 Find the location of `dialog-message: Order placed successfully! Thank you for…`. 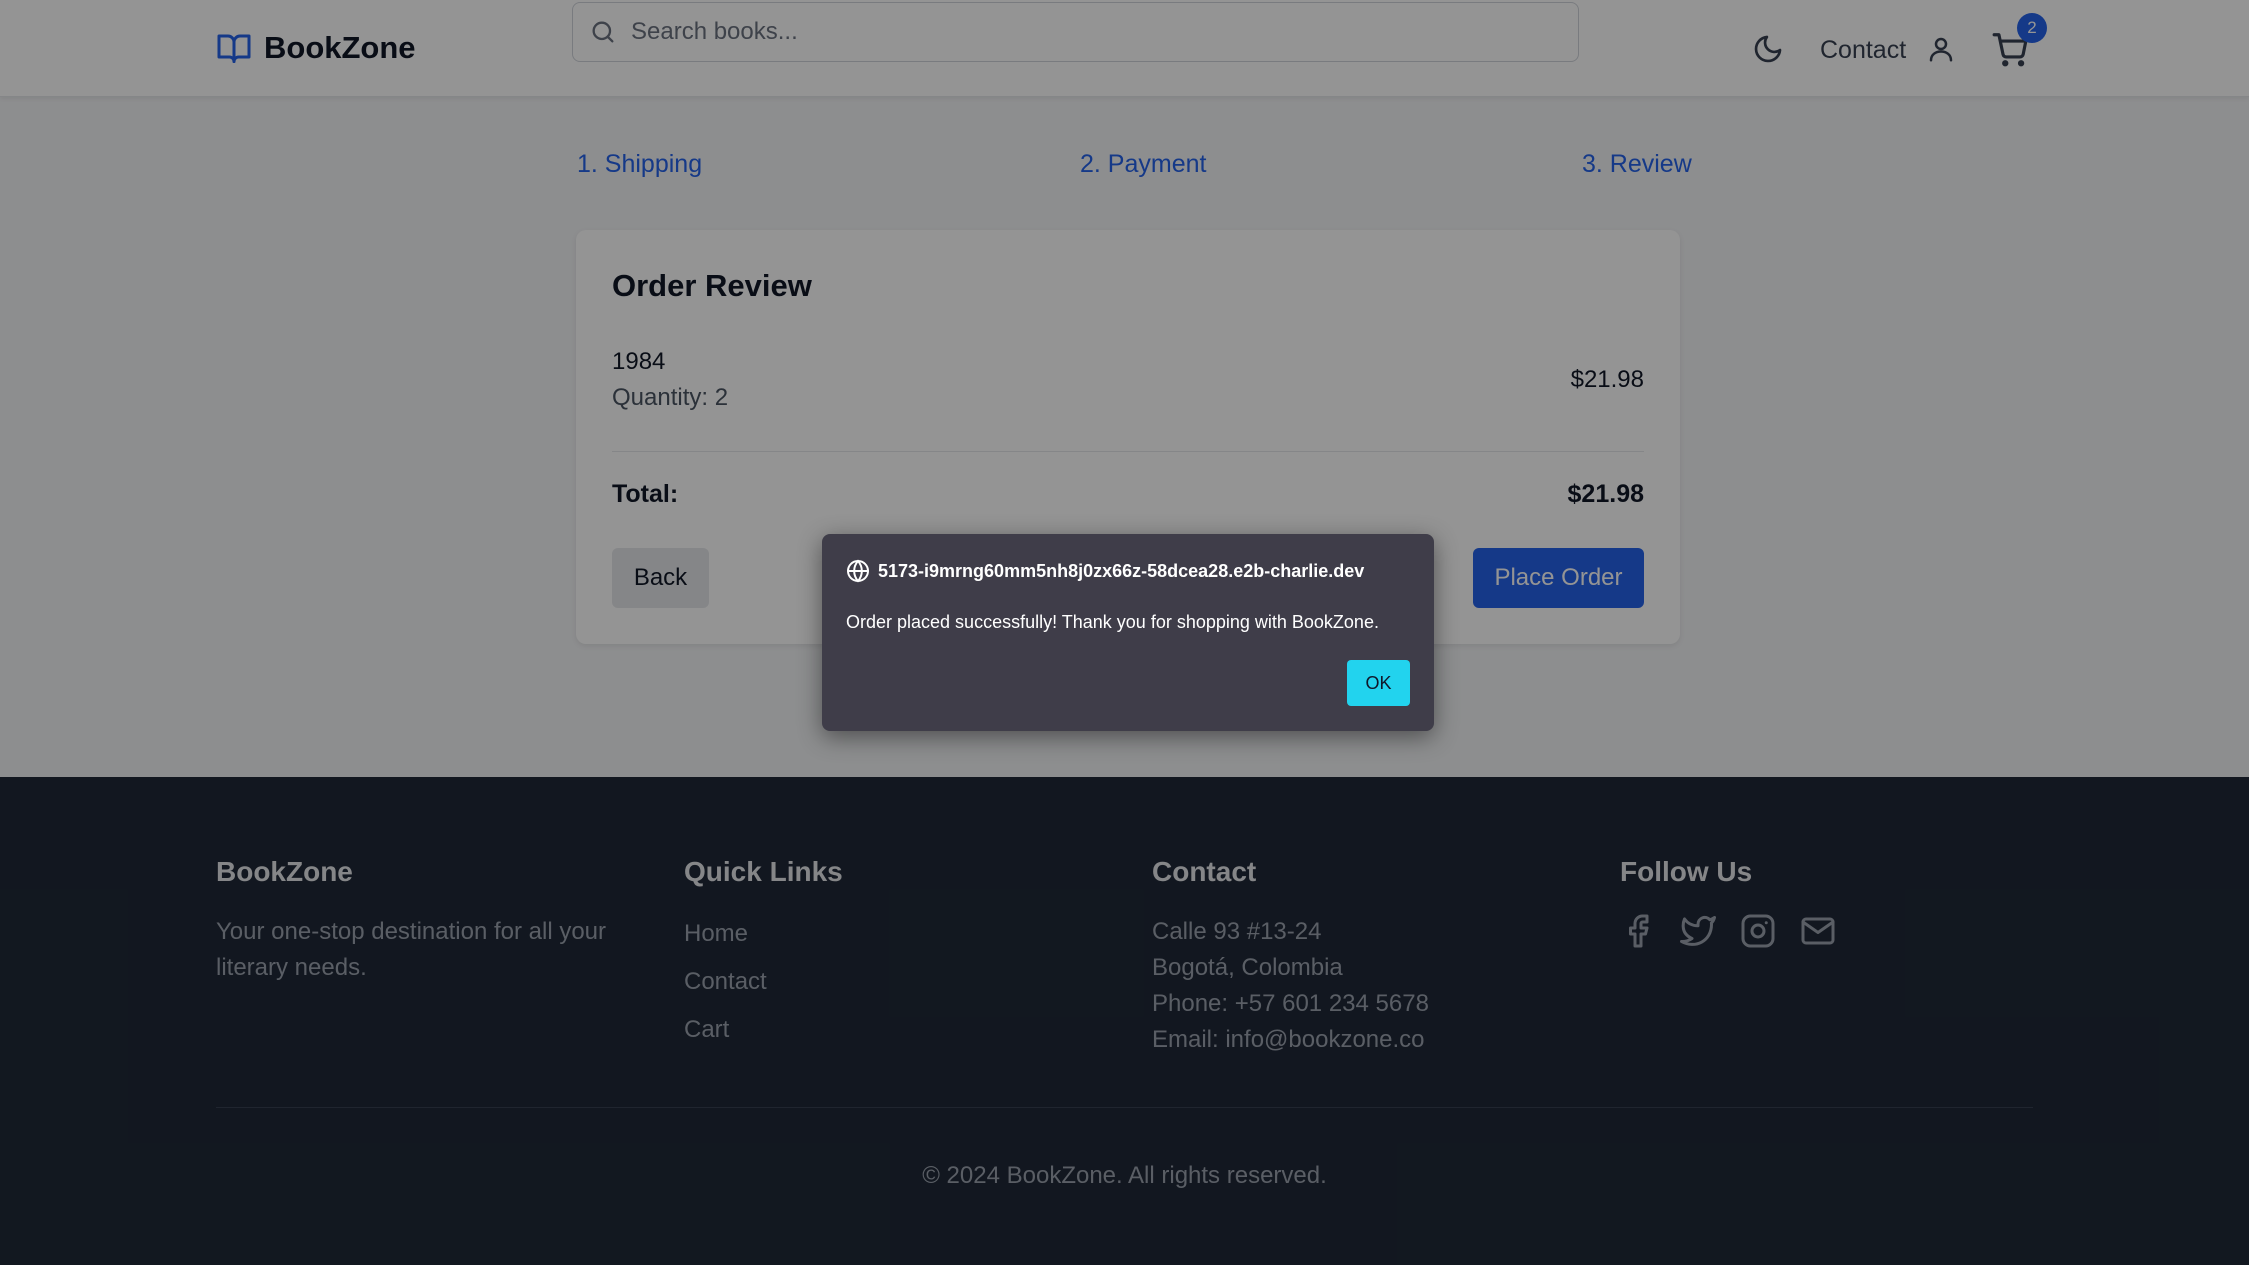

dialog-message: Order placed successfully! Thank you for… is located at coordinates (1112, 622).